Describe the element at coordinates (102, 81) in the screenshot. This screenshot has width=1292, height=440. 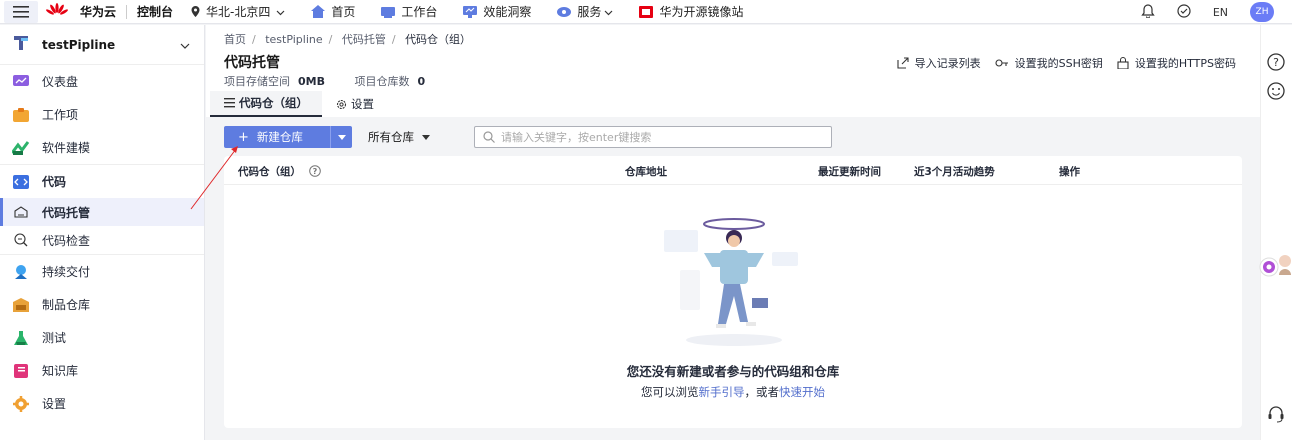
I see `sidebar-item-dashboard: 仪表盘` at that location.